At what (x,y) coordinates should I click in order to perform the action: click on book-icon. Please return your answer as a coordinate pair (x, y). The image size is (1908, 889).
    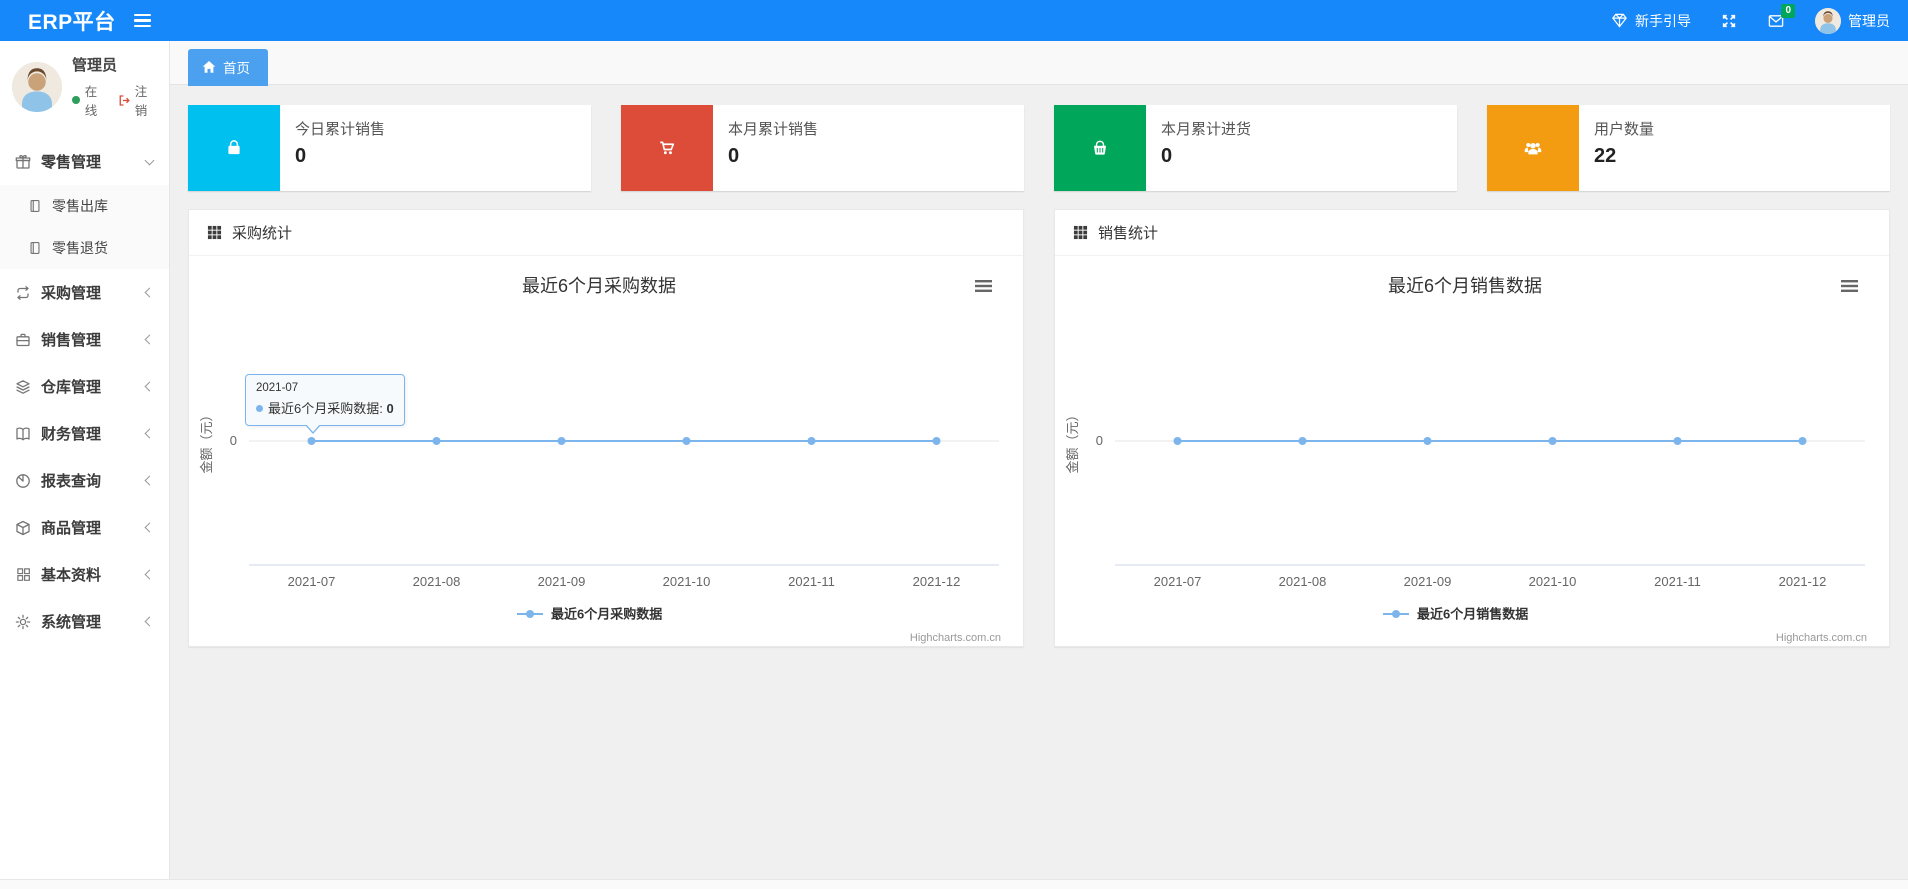
    Looking at the image, I should click on (23, 434).